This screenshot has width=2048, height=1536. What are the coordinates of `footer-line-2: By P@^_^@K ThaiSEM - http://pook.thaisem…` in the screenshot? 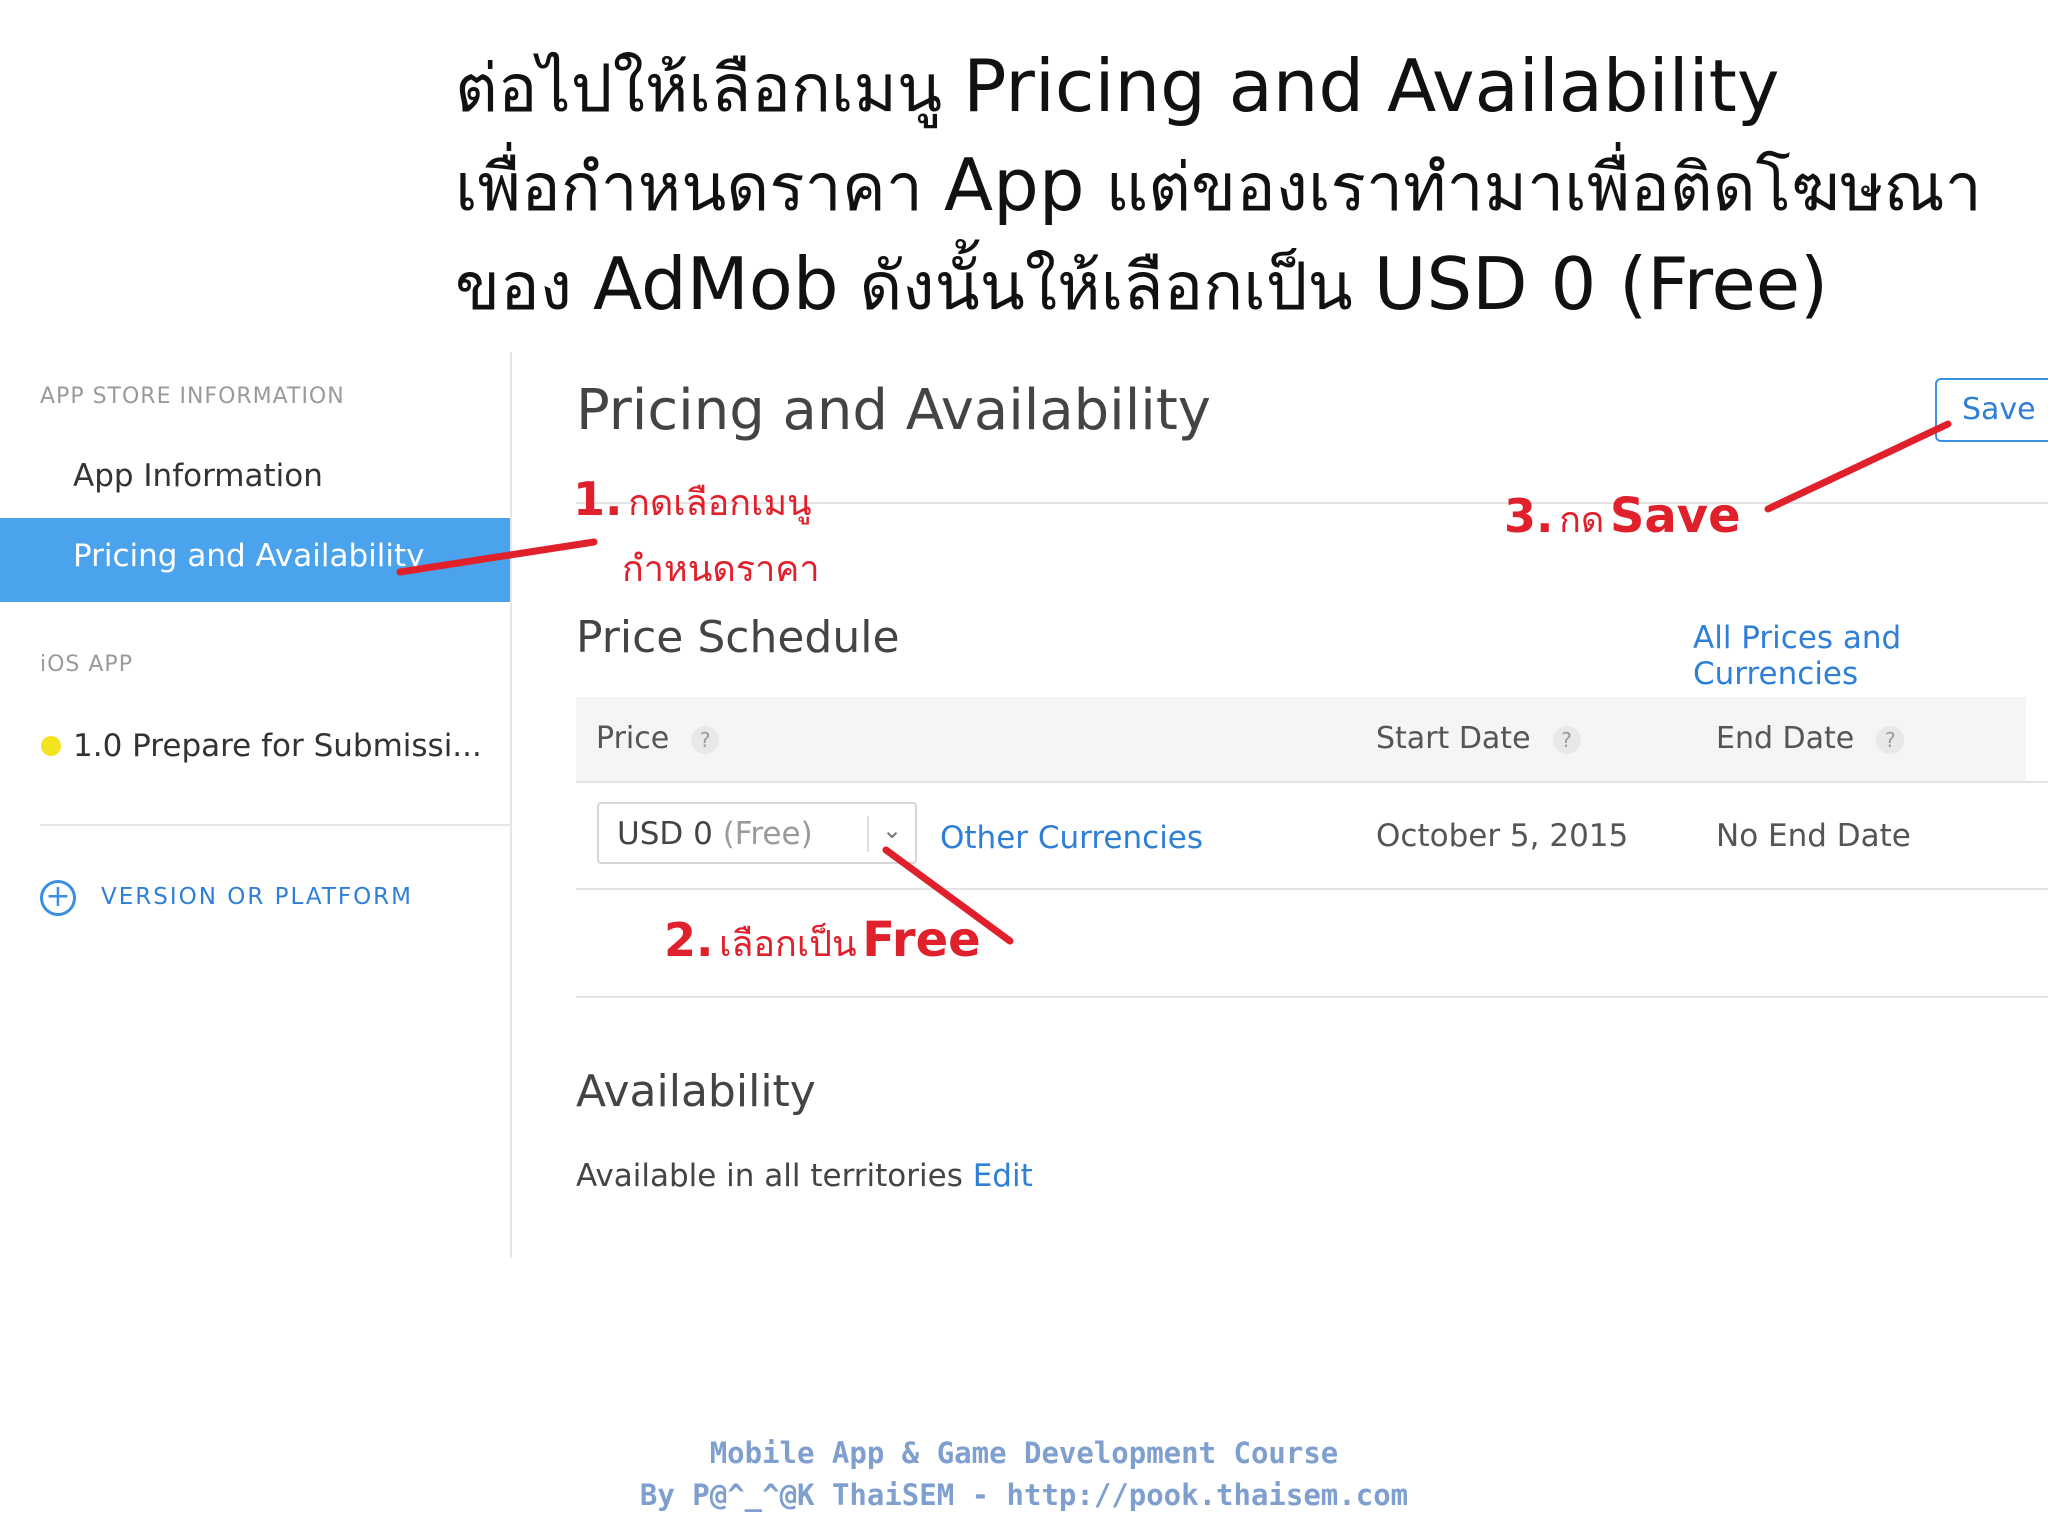 It's located at (1024, 1495).